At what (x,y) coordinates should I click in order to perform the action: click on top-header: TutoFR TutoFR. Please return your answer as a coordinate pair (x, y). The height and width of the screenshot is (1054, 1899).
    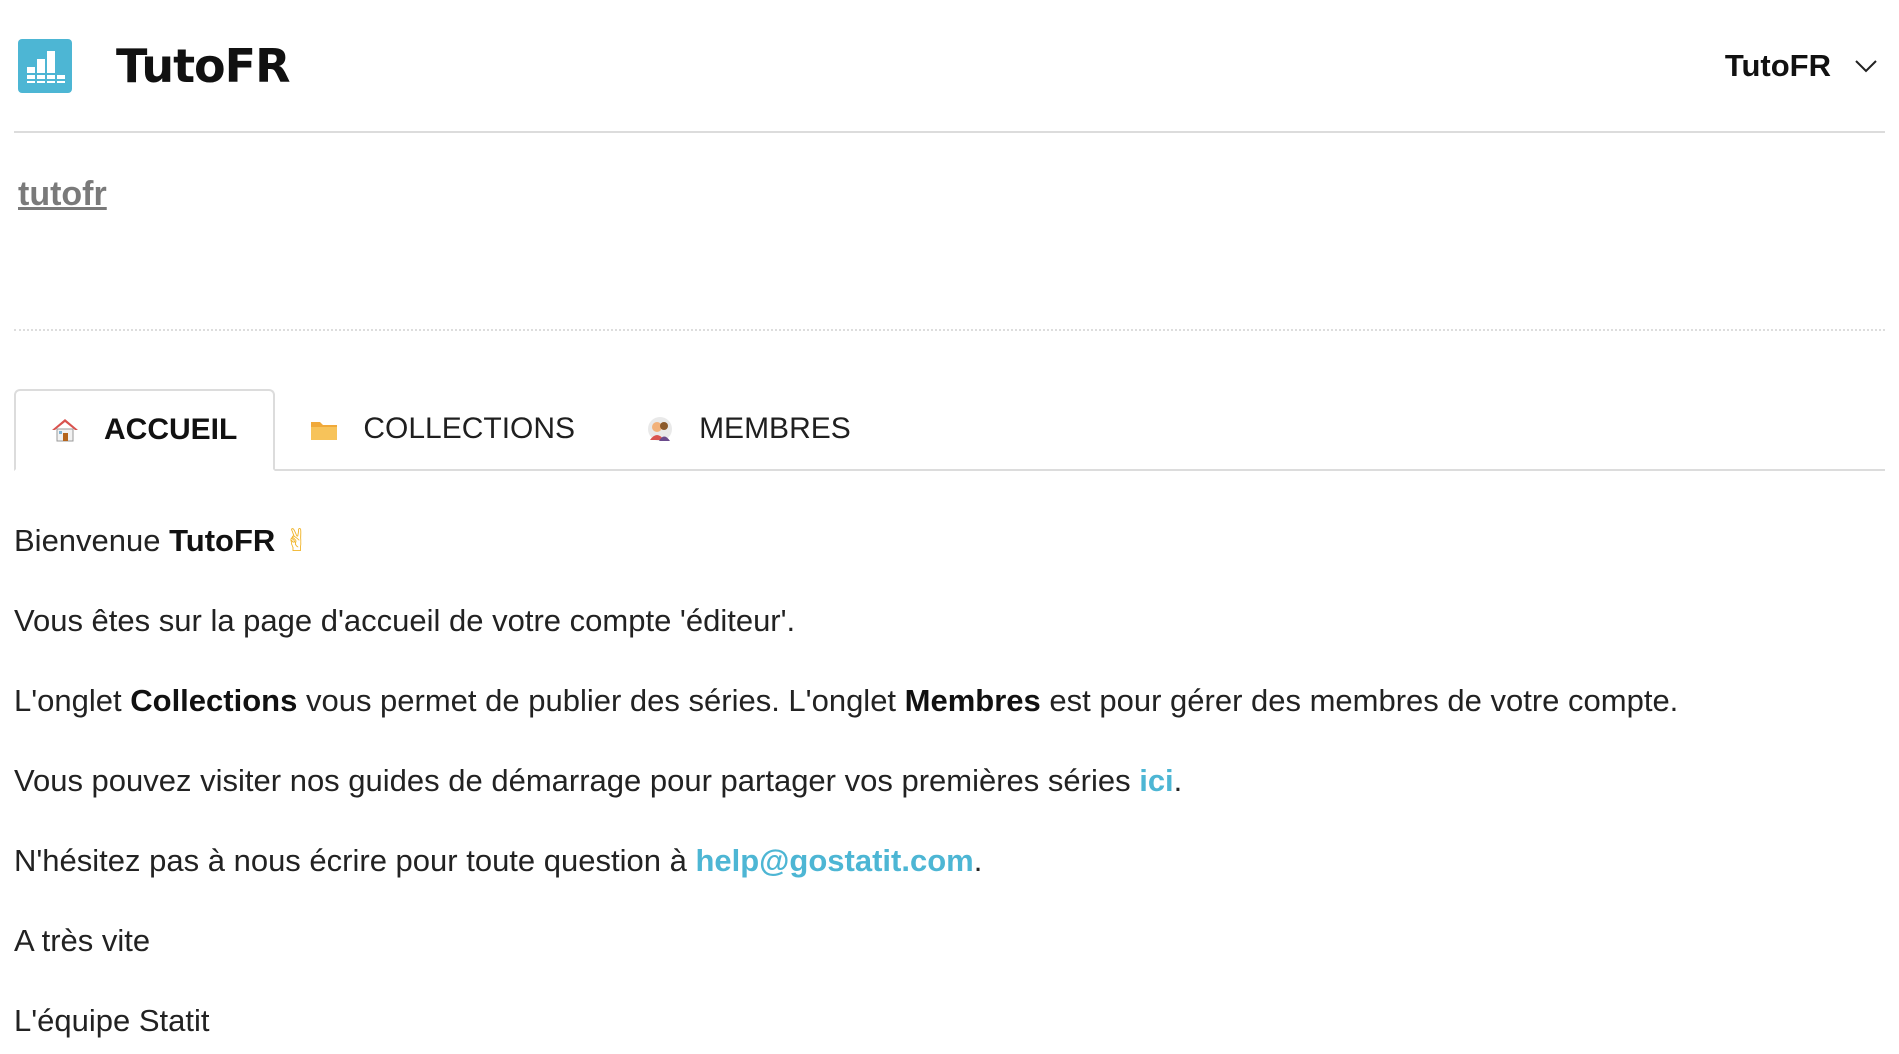
    Looking at the image, I should click on (949, 66).